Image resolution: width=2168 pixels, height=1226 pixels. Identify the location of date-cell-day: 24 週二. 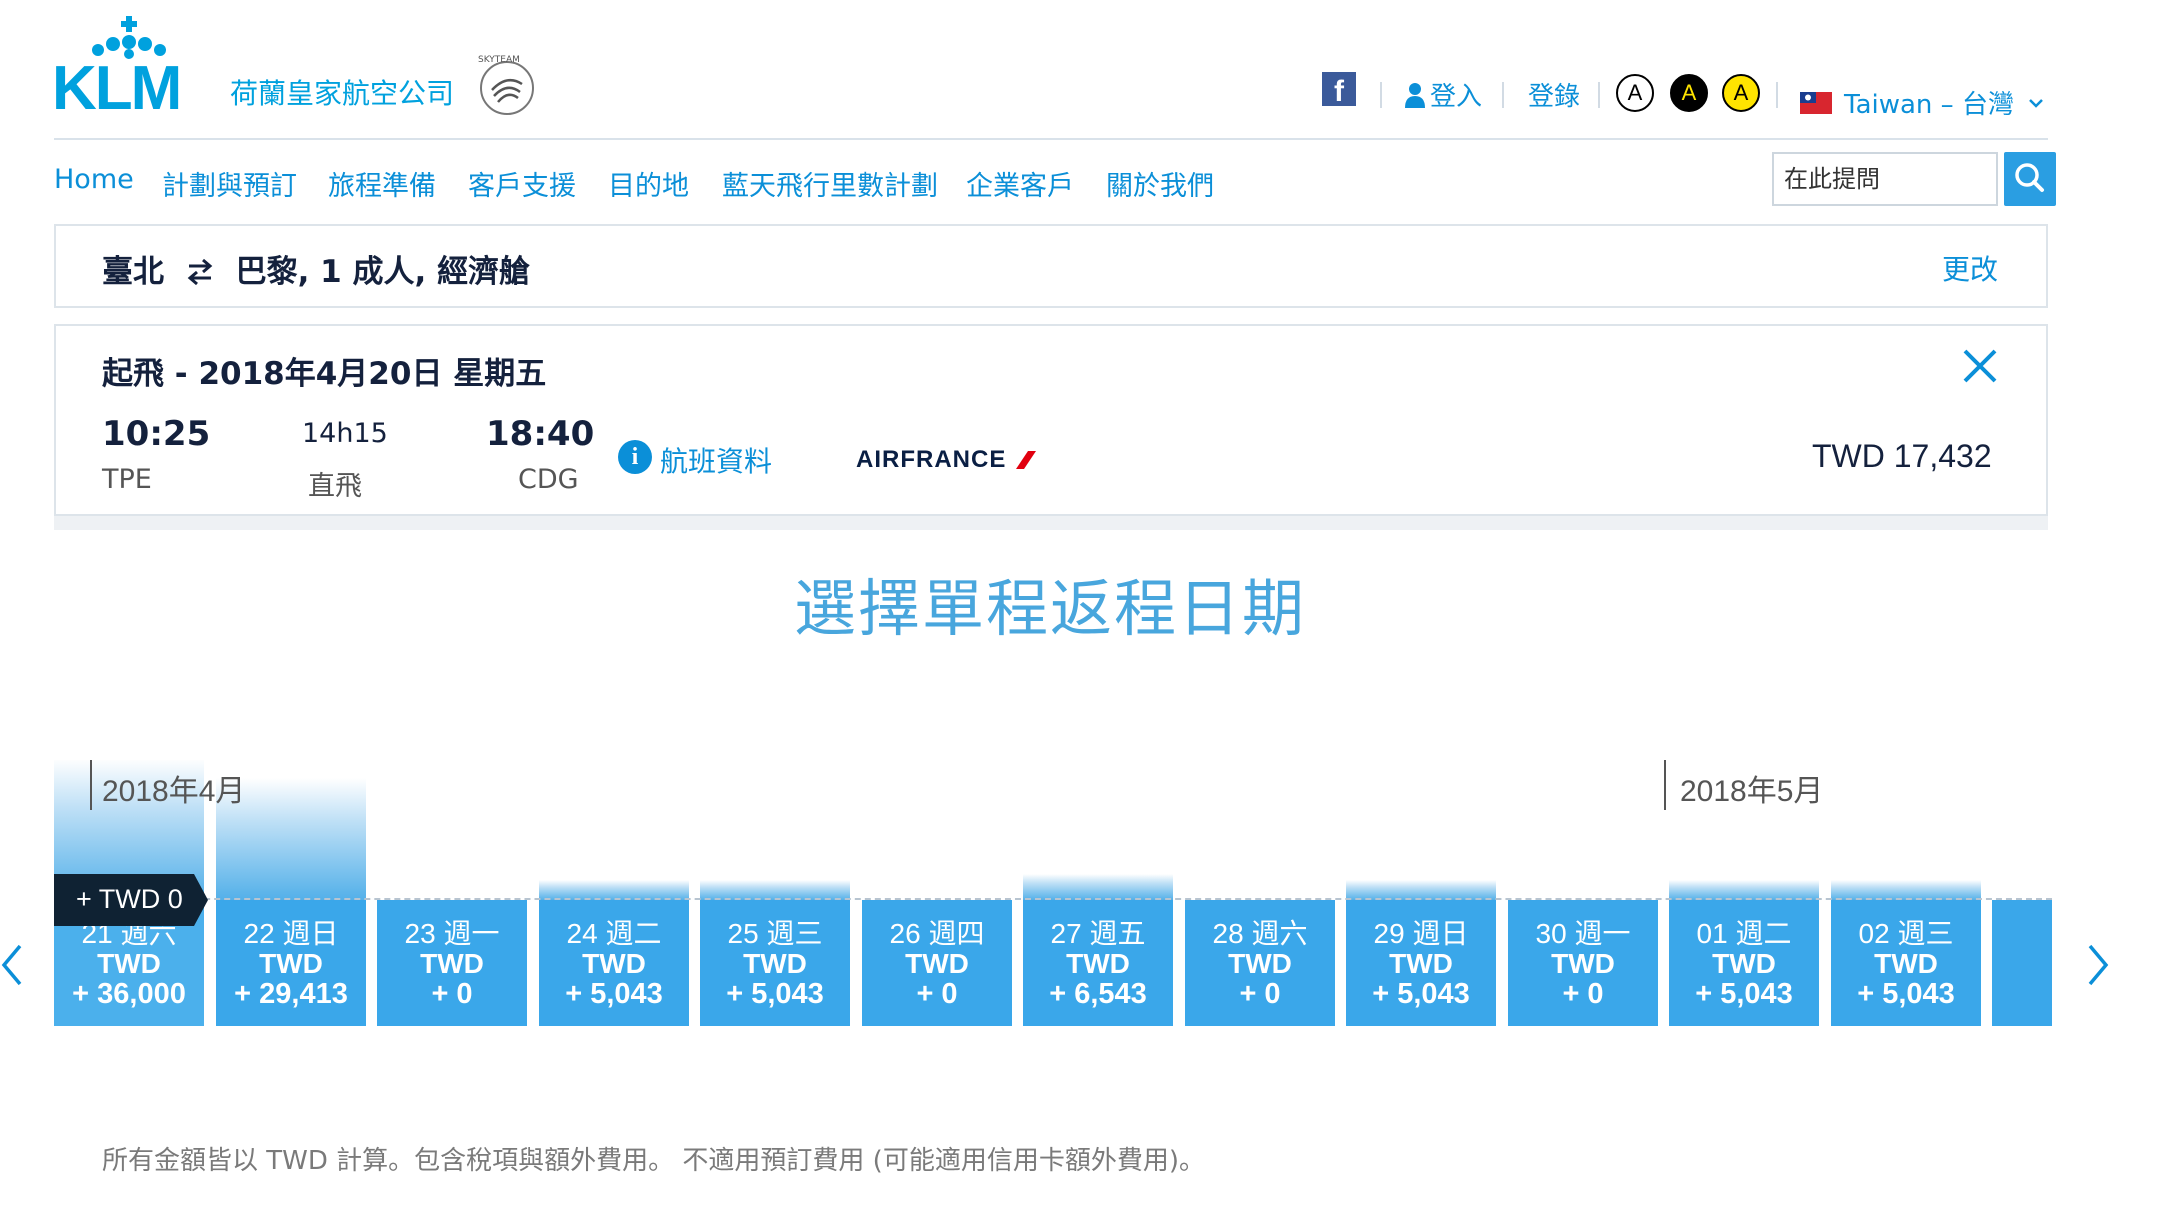
(614, 933).